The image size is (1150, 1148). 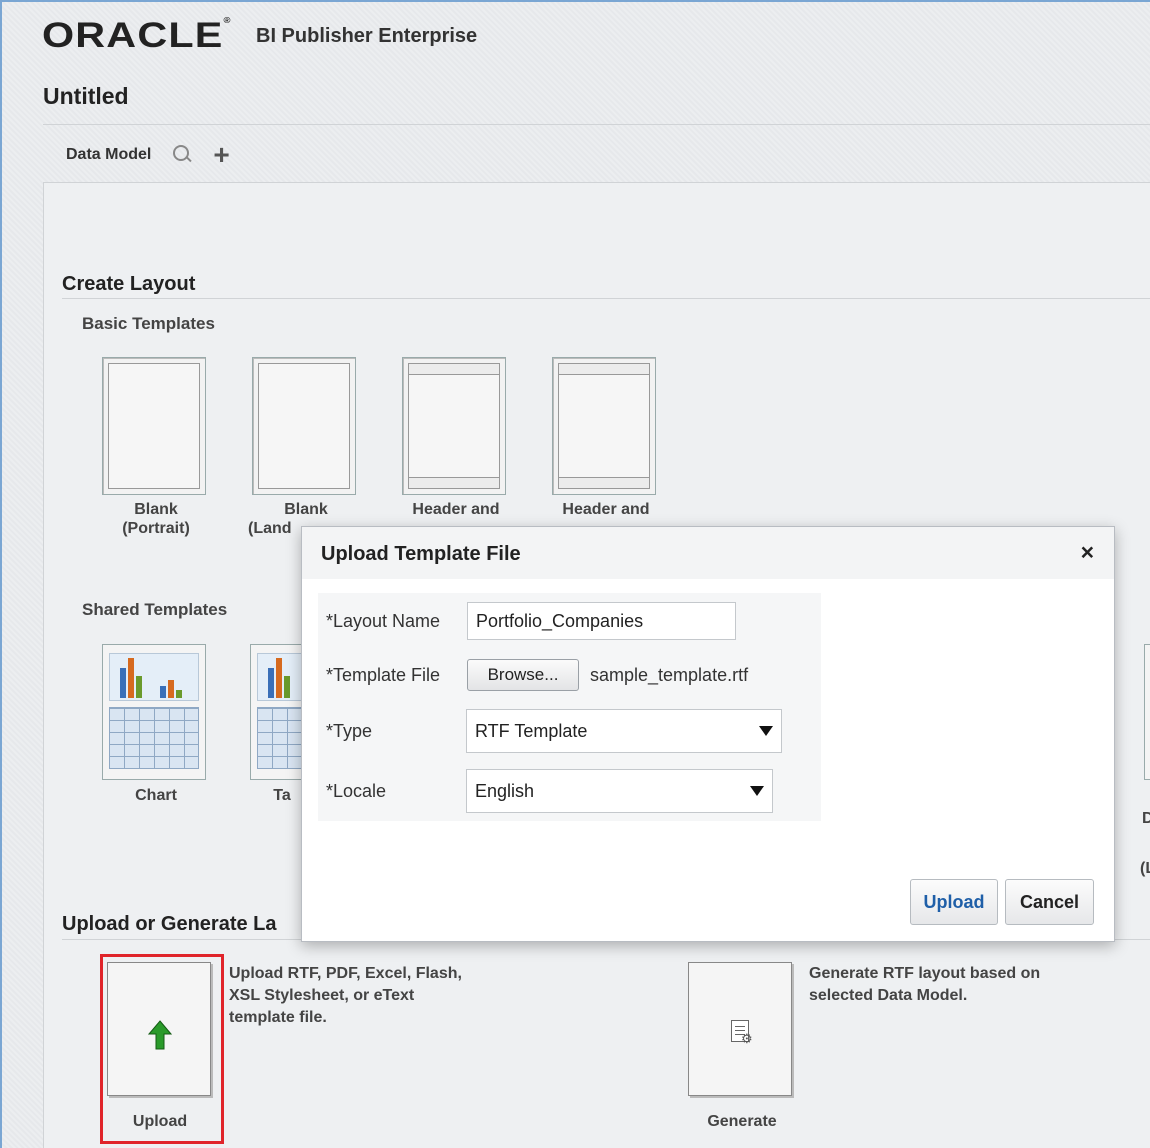 What do you see at coordinates (742, 1121) in the screenshot?
I see `generate-label: Generate` at bounding box center [742, 1121].